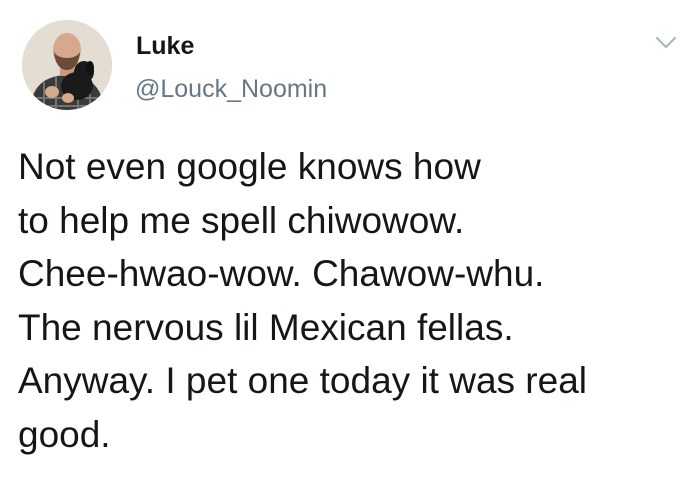 The image size is (700, 477). Describe the element at coordinates (303, 380) in the screenshot. I see `tweet-text-line: Anyway. I pet one today it was real` at that location.